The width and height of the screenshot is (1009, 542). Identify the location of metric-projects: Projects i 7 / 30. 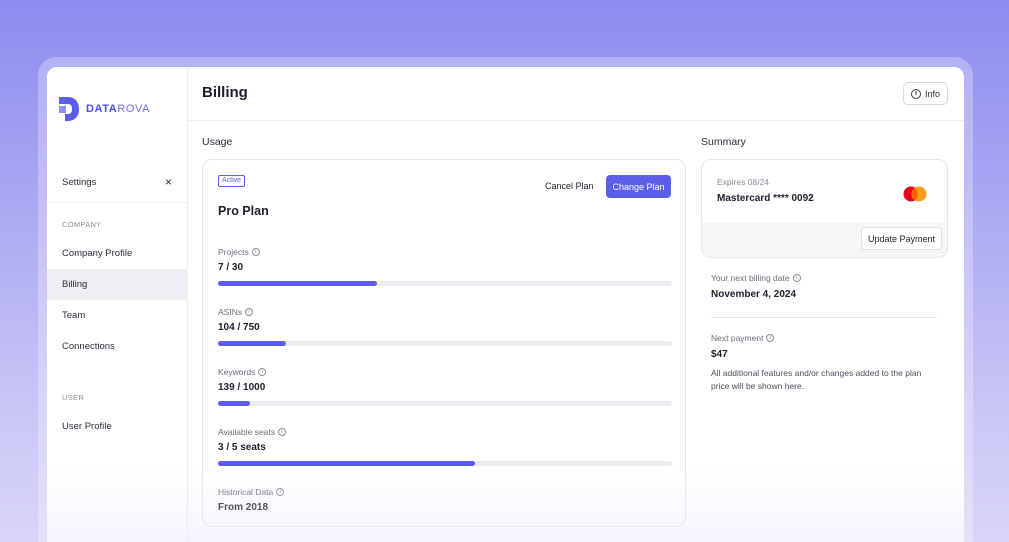
(445, 266).